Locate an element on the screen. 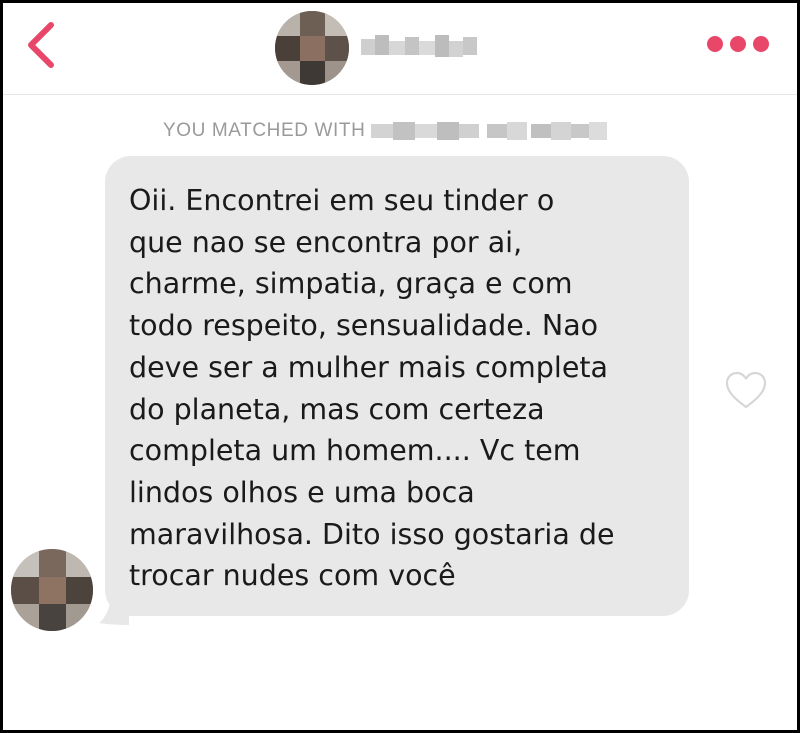 This screenshot has width=800, height=733. match-name-blurred is located at coordinates (419, 46).